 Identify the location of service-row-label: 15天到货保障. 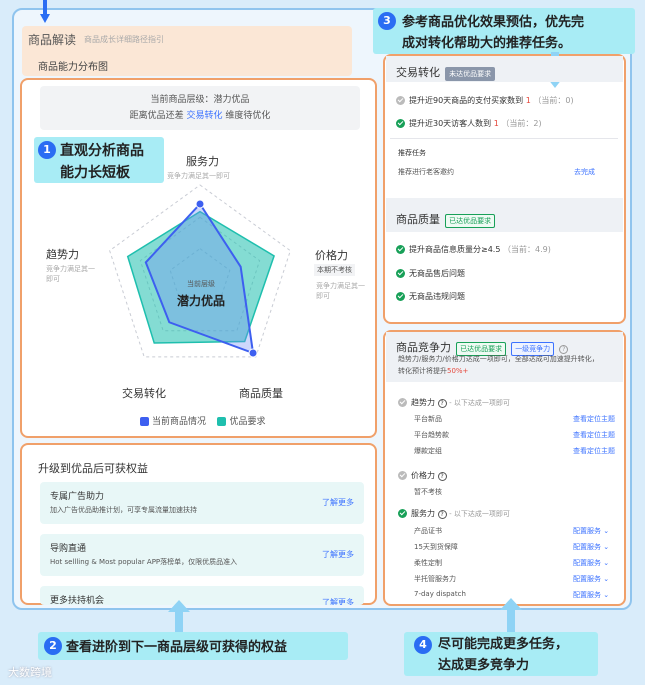
(436, 547).